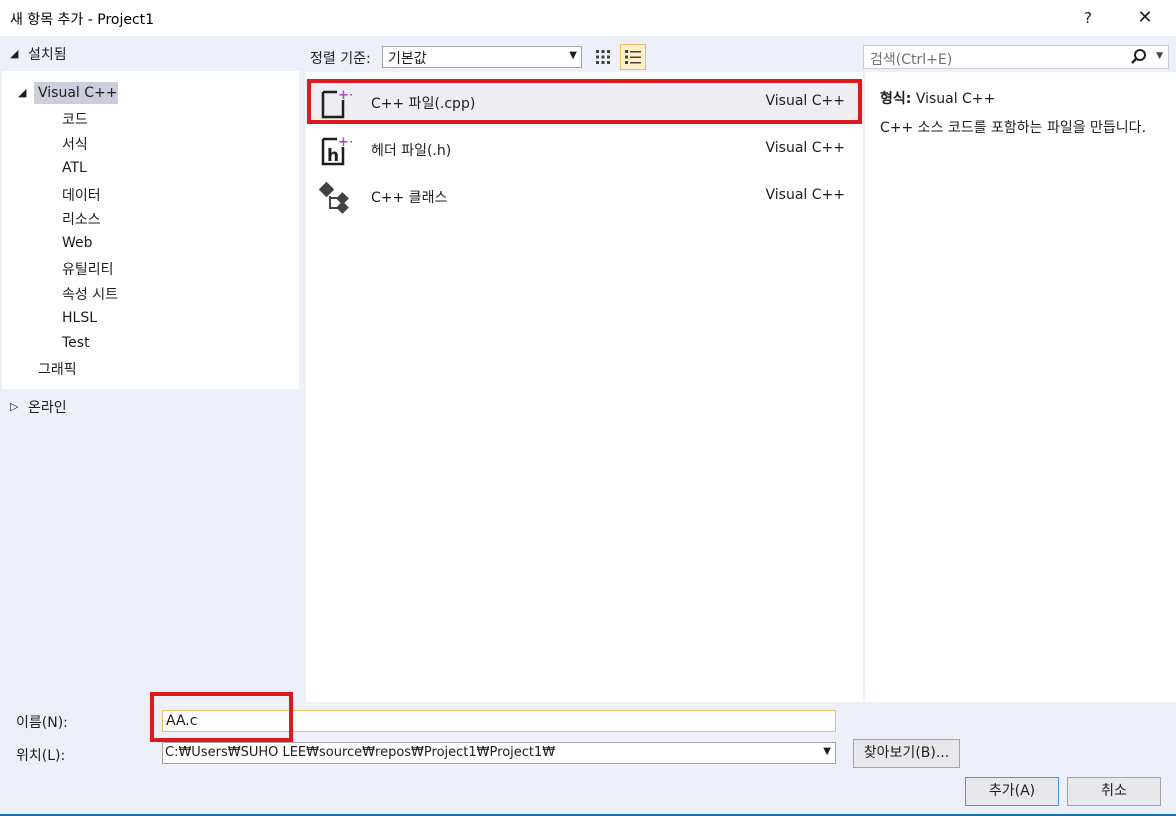 Image resolution: width=1176 pixels, height=816 pixels. I want to click on template-tree, so click(150, 230).